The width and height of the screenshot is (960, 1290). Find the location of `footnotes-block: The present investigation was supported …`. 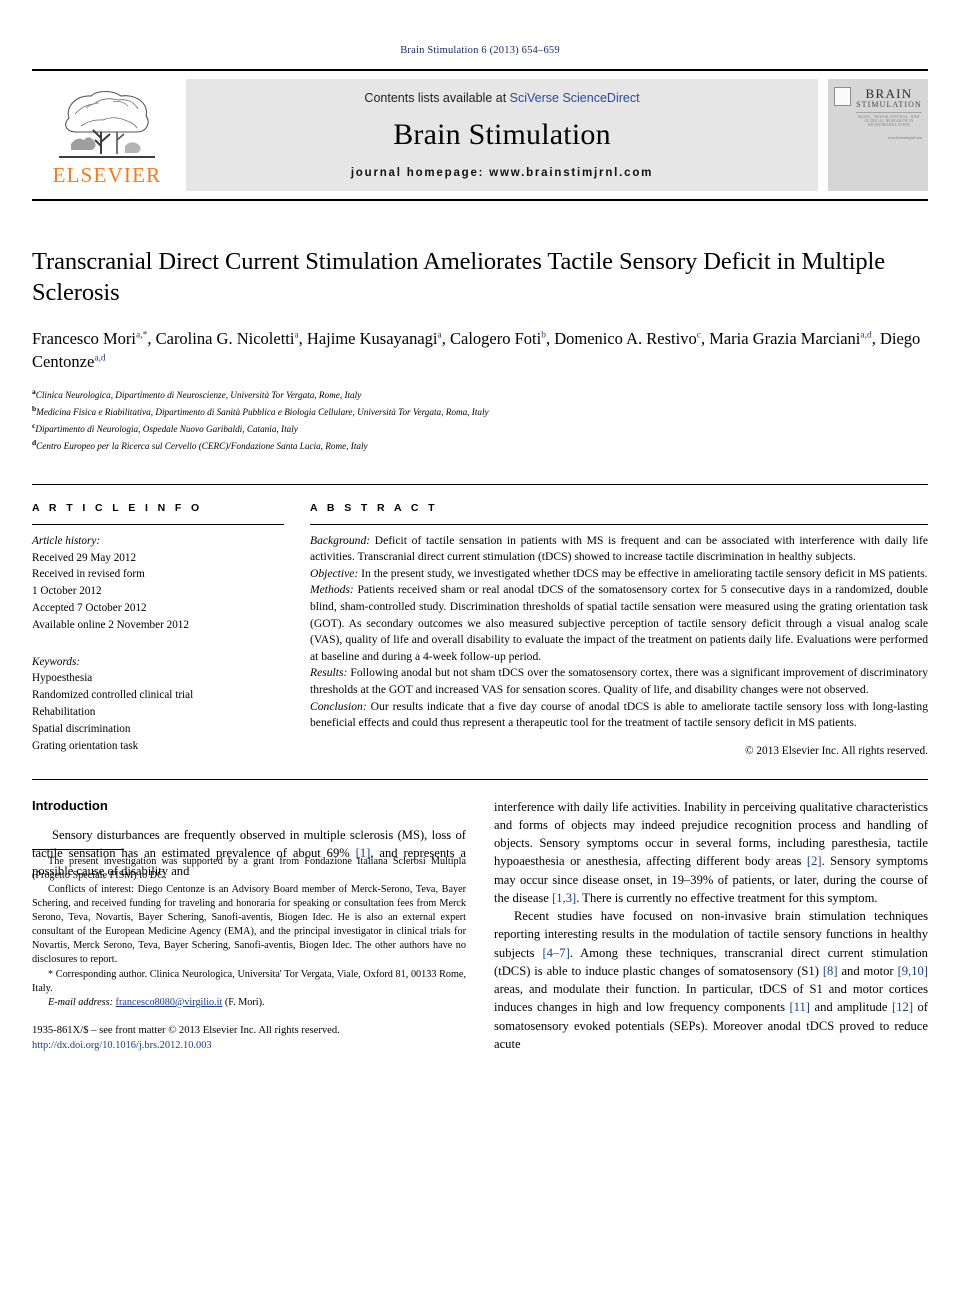

footnotes-block: The present investigation was supported … is located at coordinates (249, 950).